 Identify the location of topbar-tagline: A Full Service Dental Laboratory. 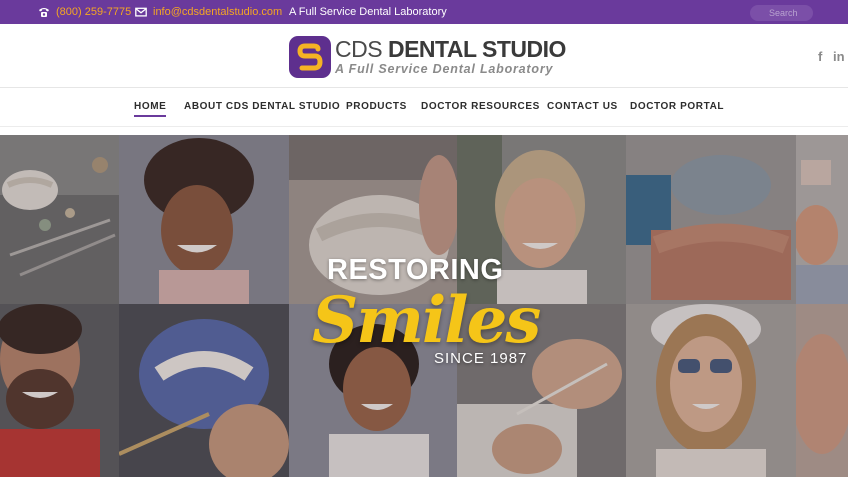
(368, 12).